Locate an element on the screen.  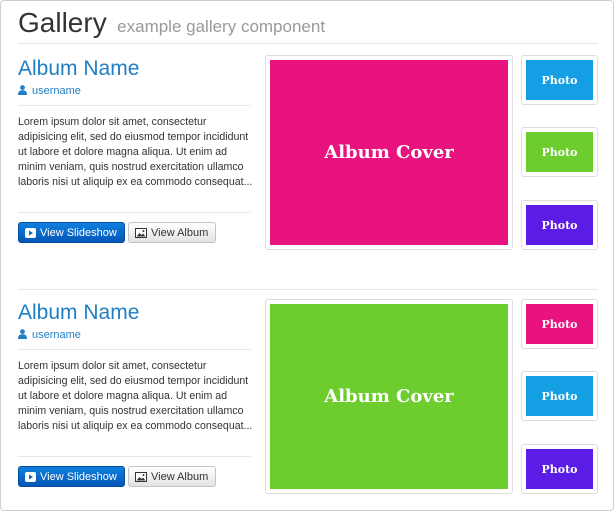
album-divider is located at coordinates (308, 289).